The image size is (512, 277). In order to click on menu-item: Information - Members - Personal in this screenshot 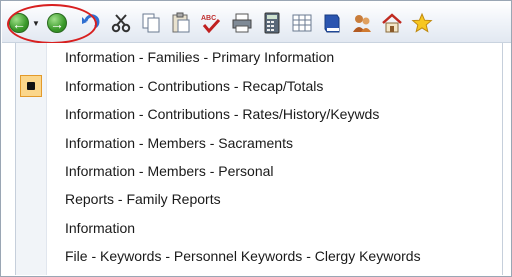, I will do `click(259, 171)`.